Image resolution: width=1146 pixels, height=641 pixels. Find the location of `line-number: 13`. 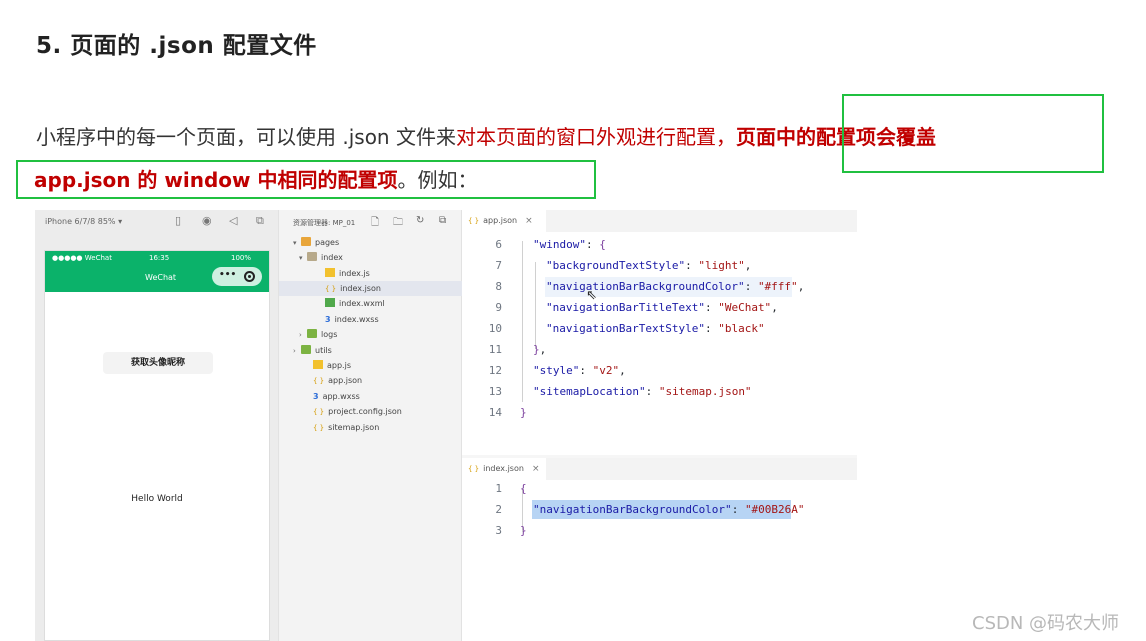

line-number: 13 is located at coordinates (495, 391).